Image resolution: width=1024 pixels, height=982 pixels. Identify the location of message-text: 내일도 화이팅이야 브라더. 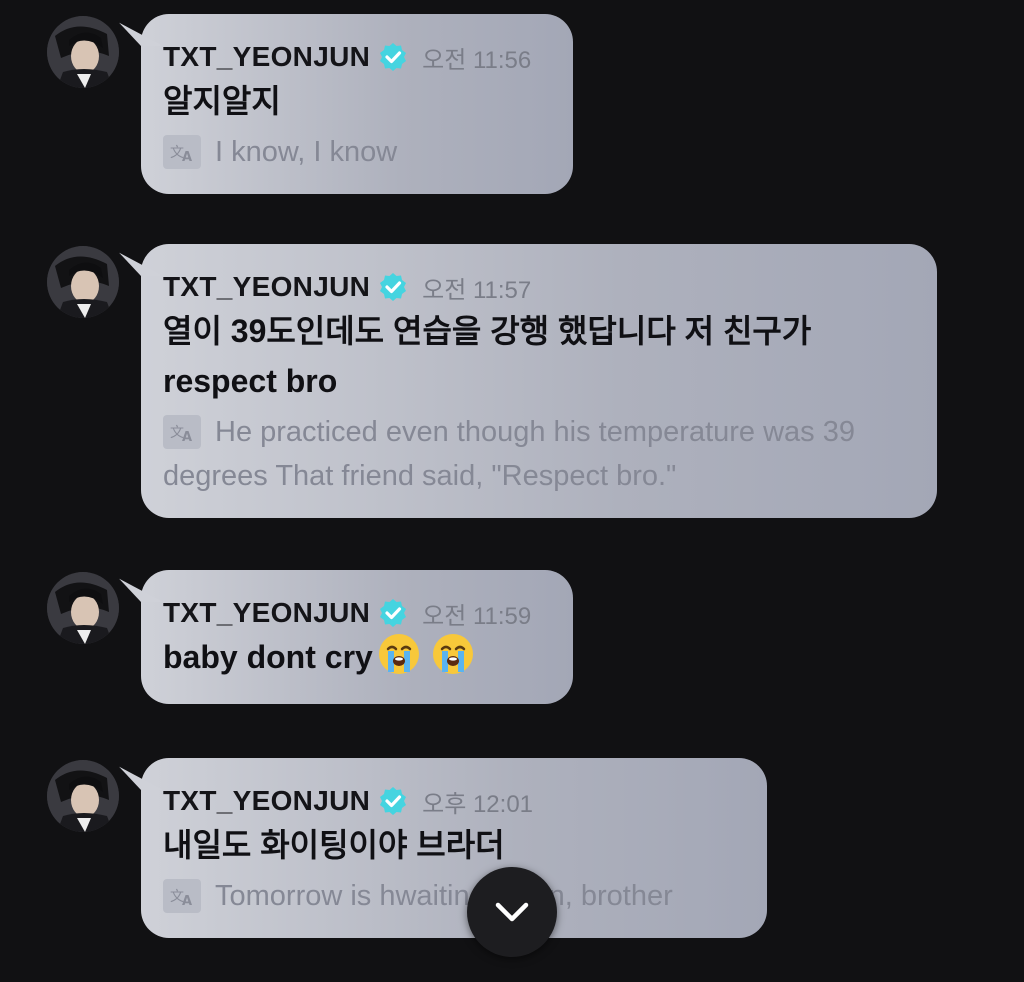
(334, 845).